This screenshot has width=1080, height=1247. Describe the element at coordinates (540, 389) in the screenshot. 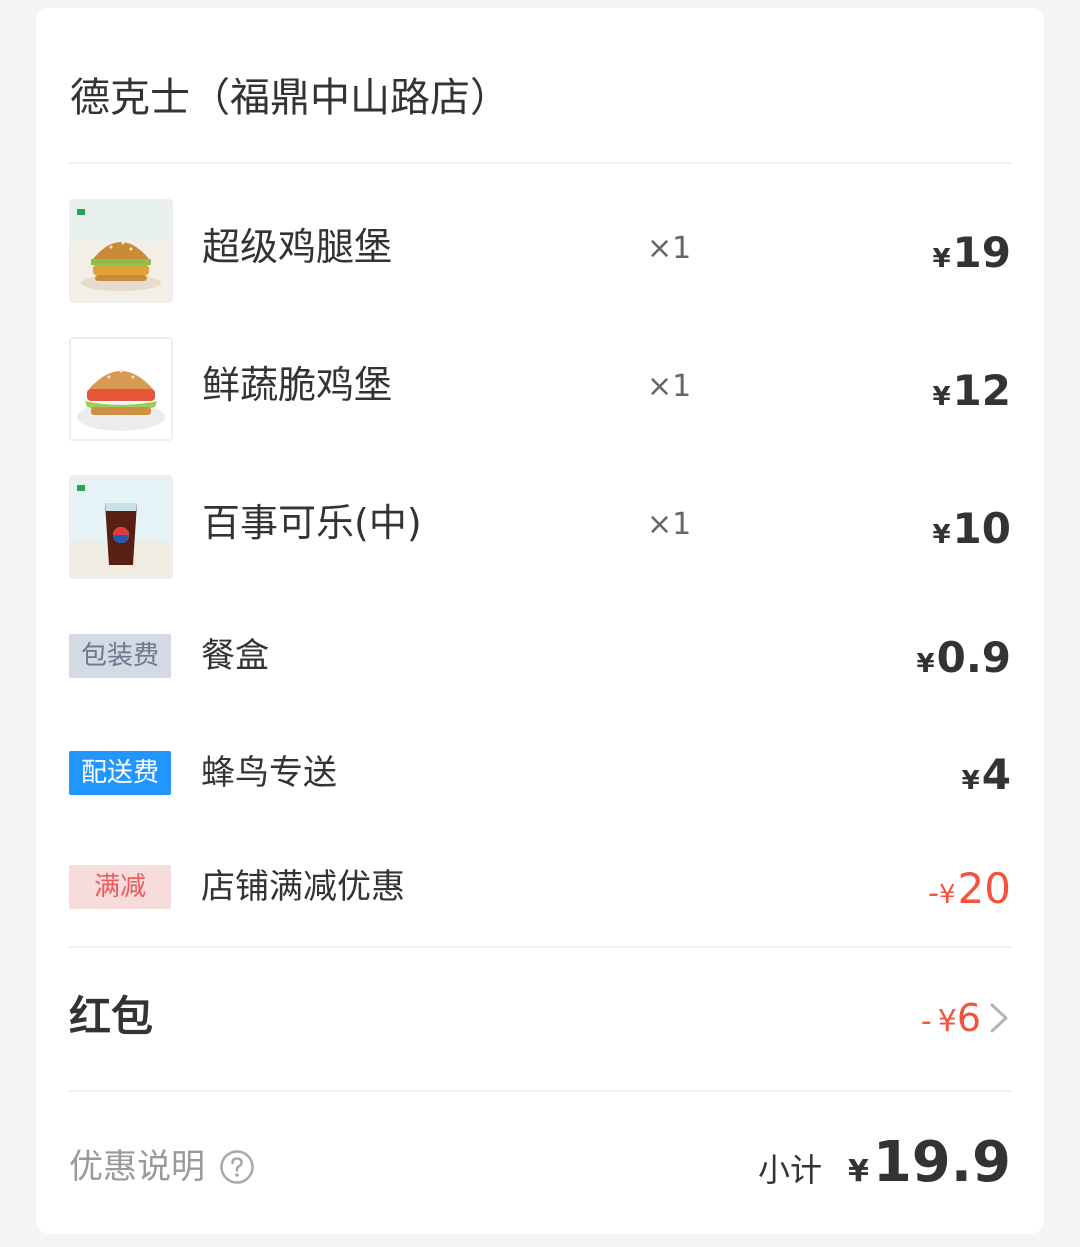

I see `order-item: 鲜蔬脆鸡堡 ×1 ¥12` at that location.